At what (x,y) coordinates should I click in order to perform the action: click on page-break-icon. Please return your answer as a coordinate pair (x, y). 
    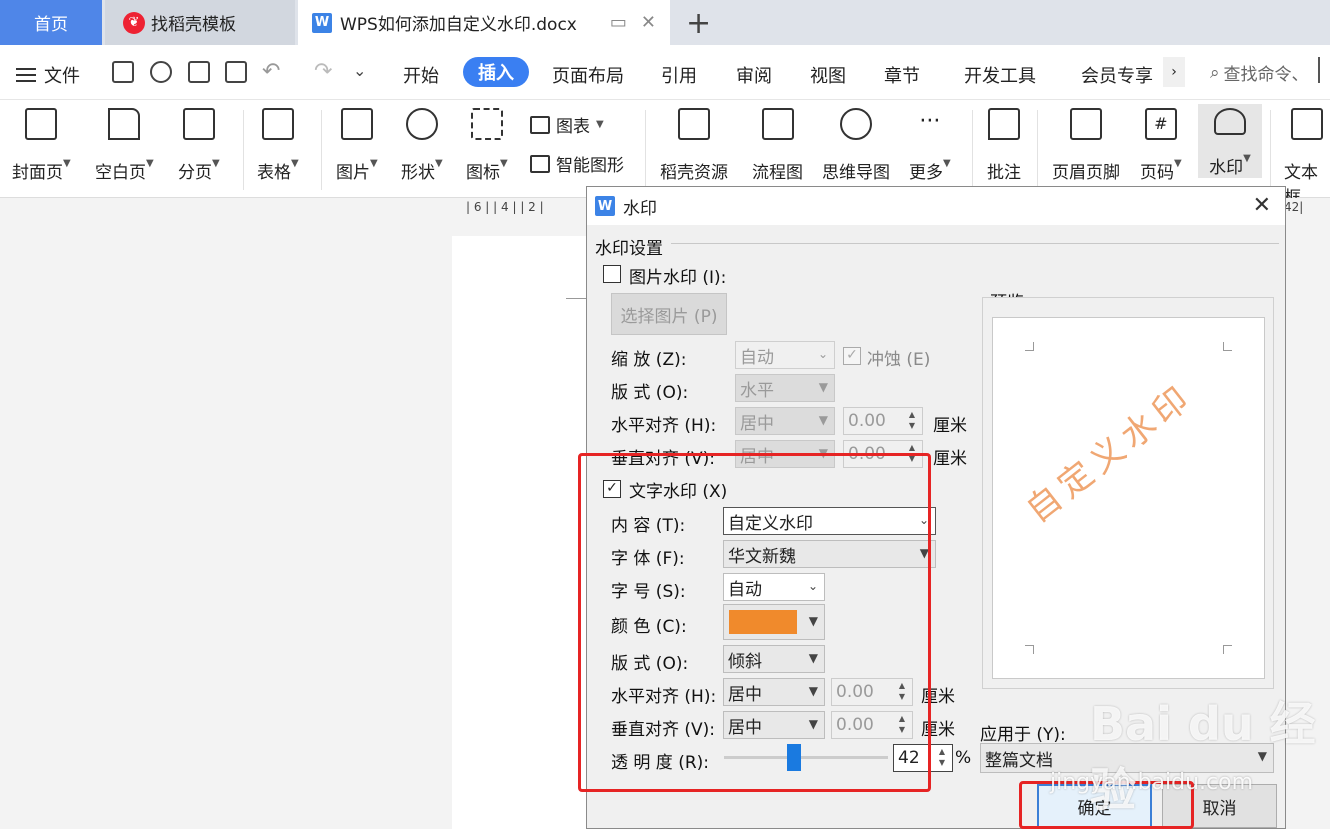
    Looking at the image, I should click on (198, 124).